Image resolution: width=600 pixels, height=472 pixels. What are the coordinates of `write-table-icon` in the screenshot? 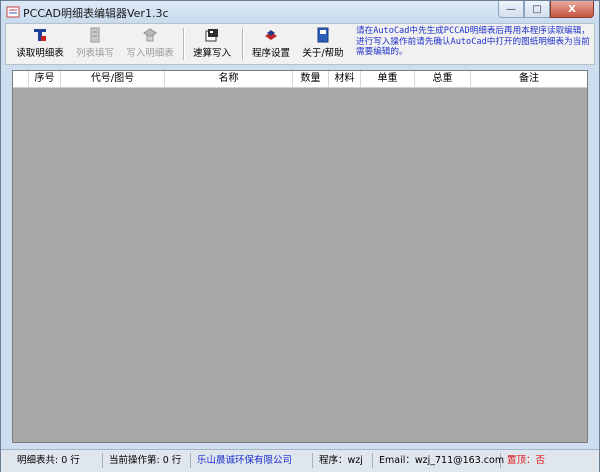 It's located at (150, 35).